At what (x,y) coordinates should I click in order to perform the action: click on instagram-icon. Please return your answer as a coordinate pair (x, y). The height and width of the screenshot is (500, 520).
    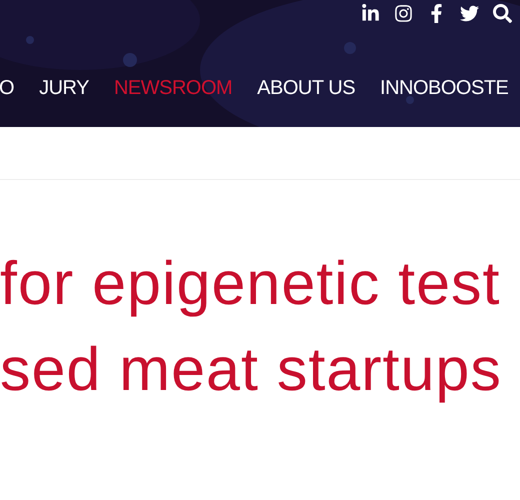
    Looking at the image, I should click on (403, 13).